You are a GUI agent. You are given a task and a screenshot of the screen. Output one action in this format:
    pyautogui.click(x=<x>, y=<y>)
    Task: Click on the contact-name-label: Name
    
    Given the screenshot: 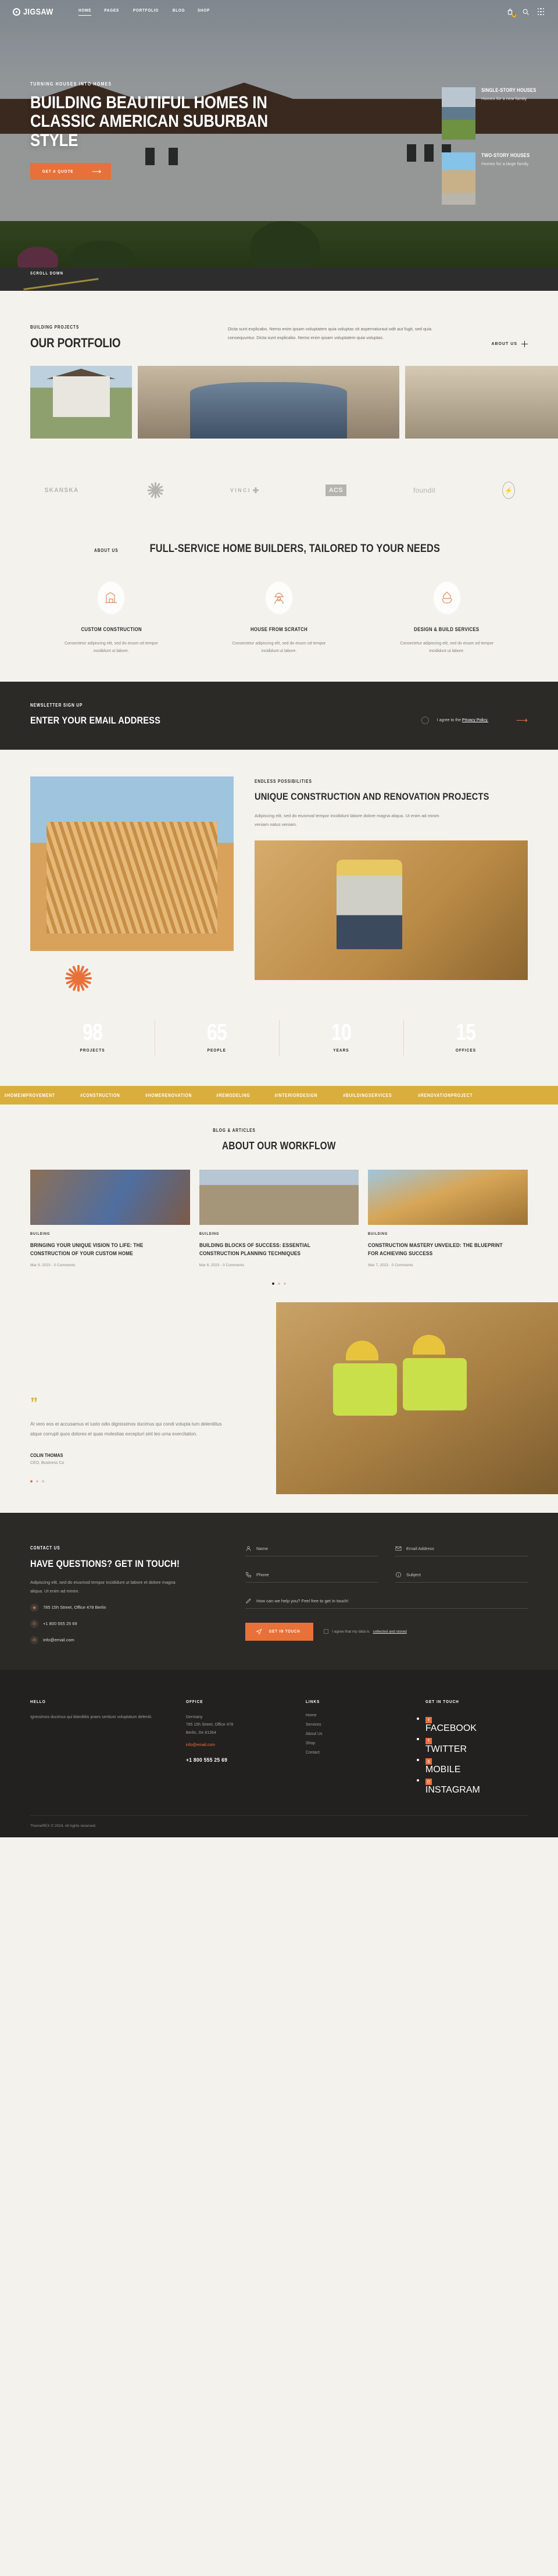 What is the action you would take?
    pyautogui.click(x=262, y=1548)
    